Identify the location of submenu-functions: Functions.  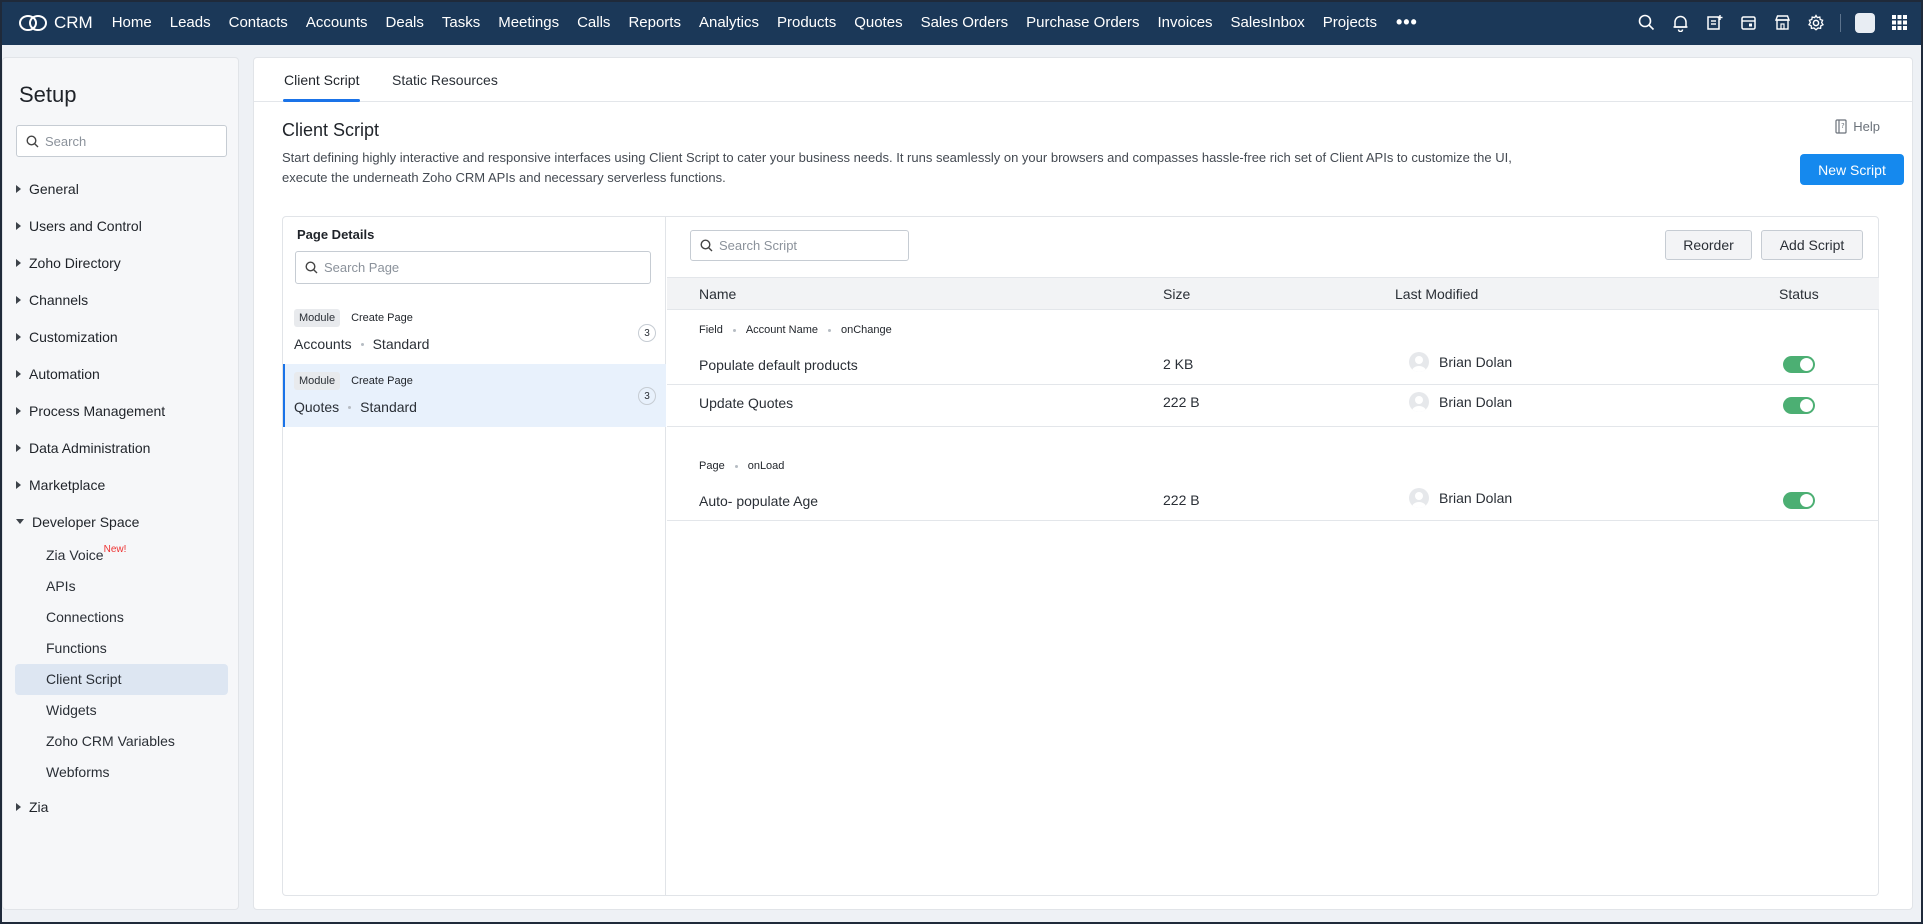
(121, 648).